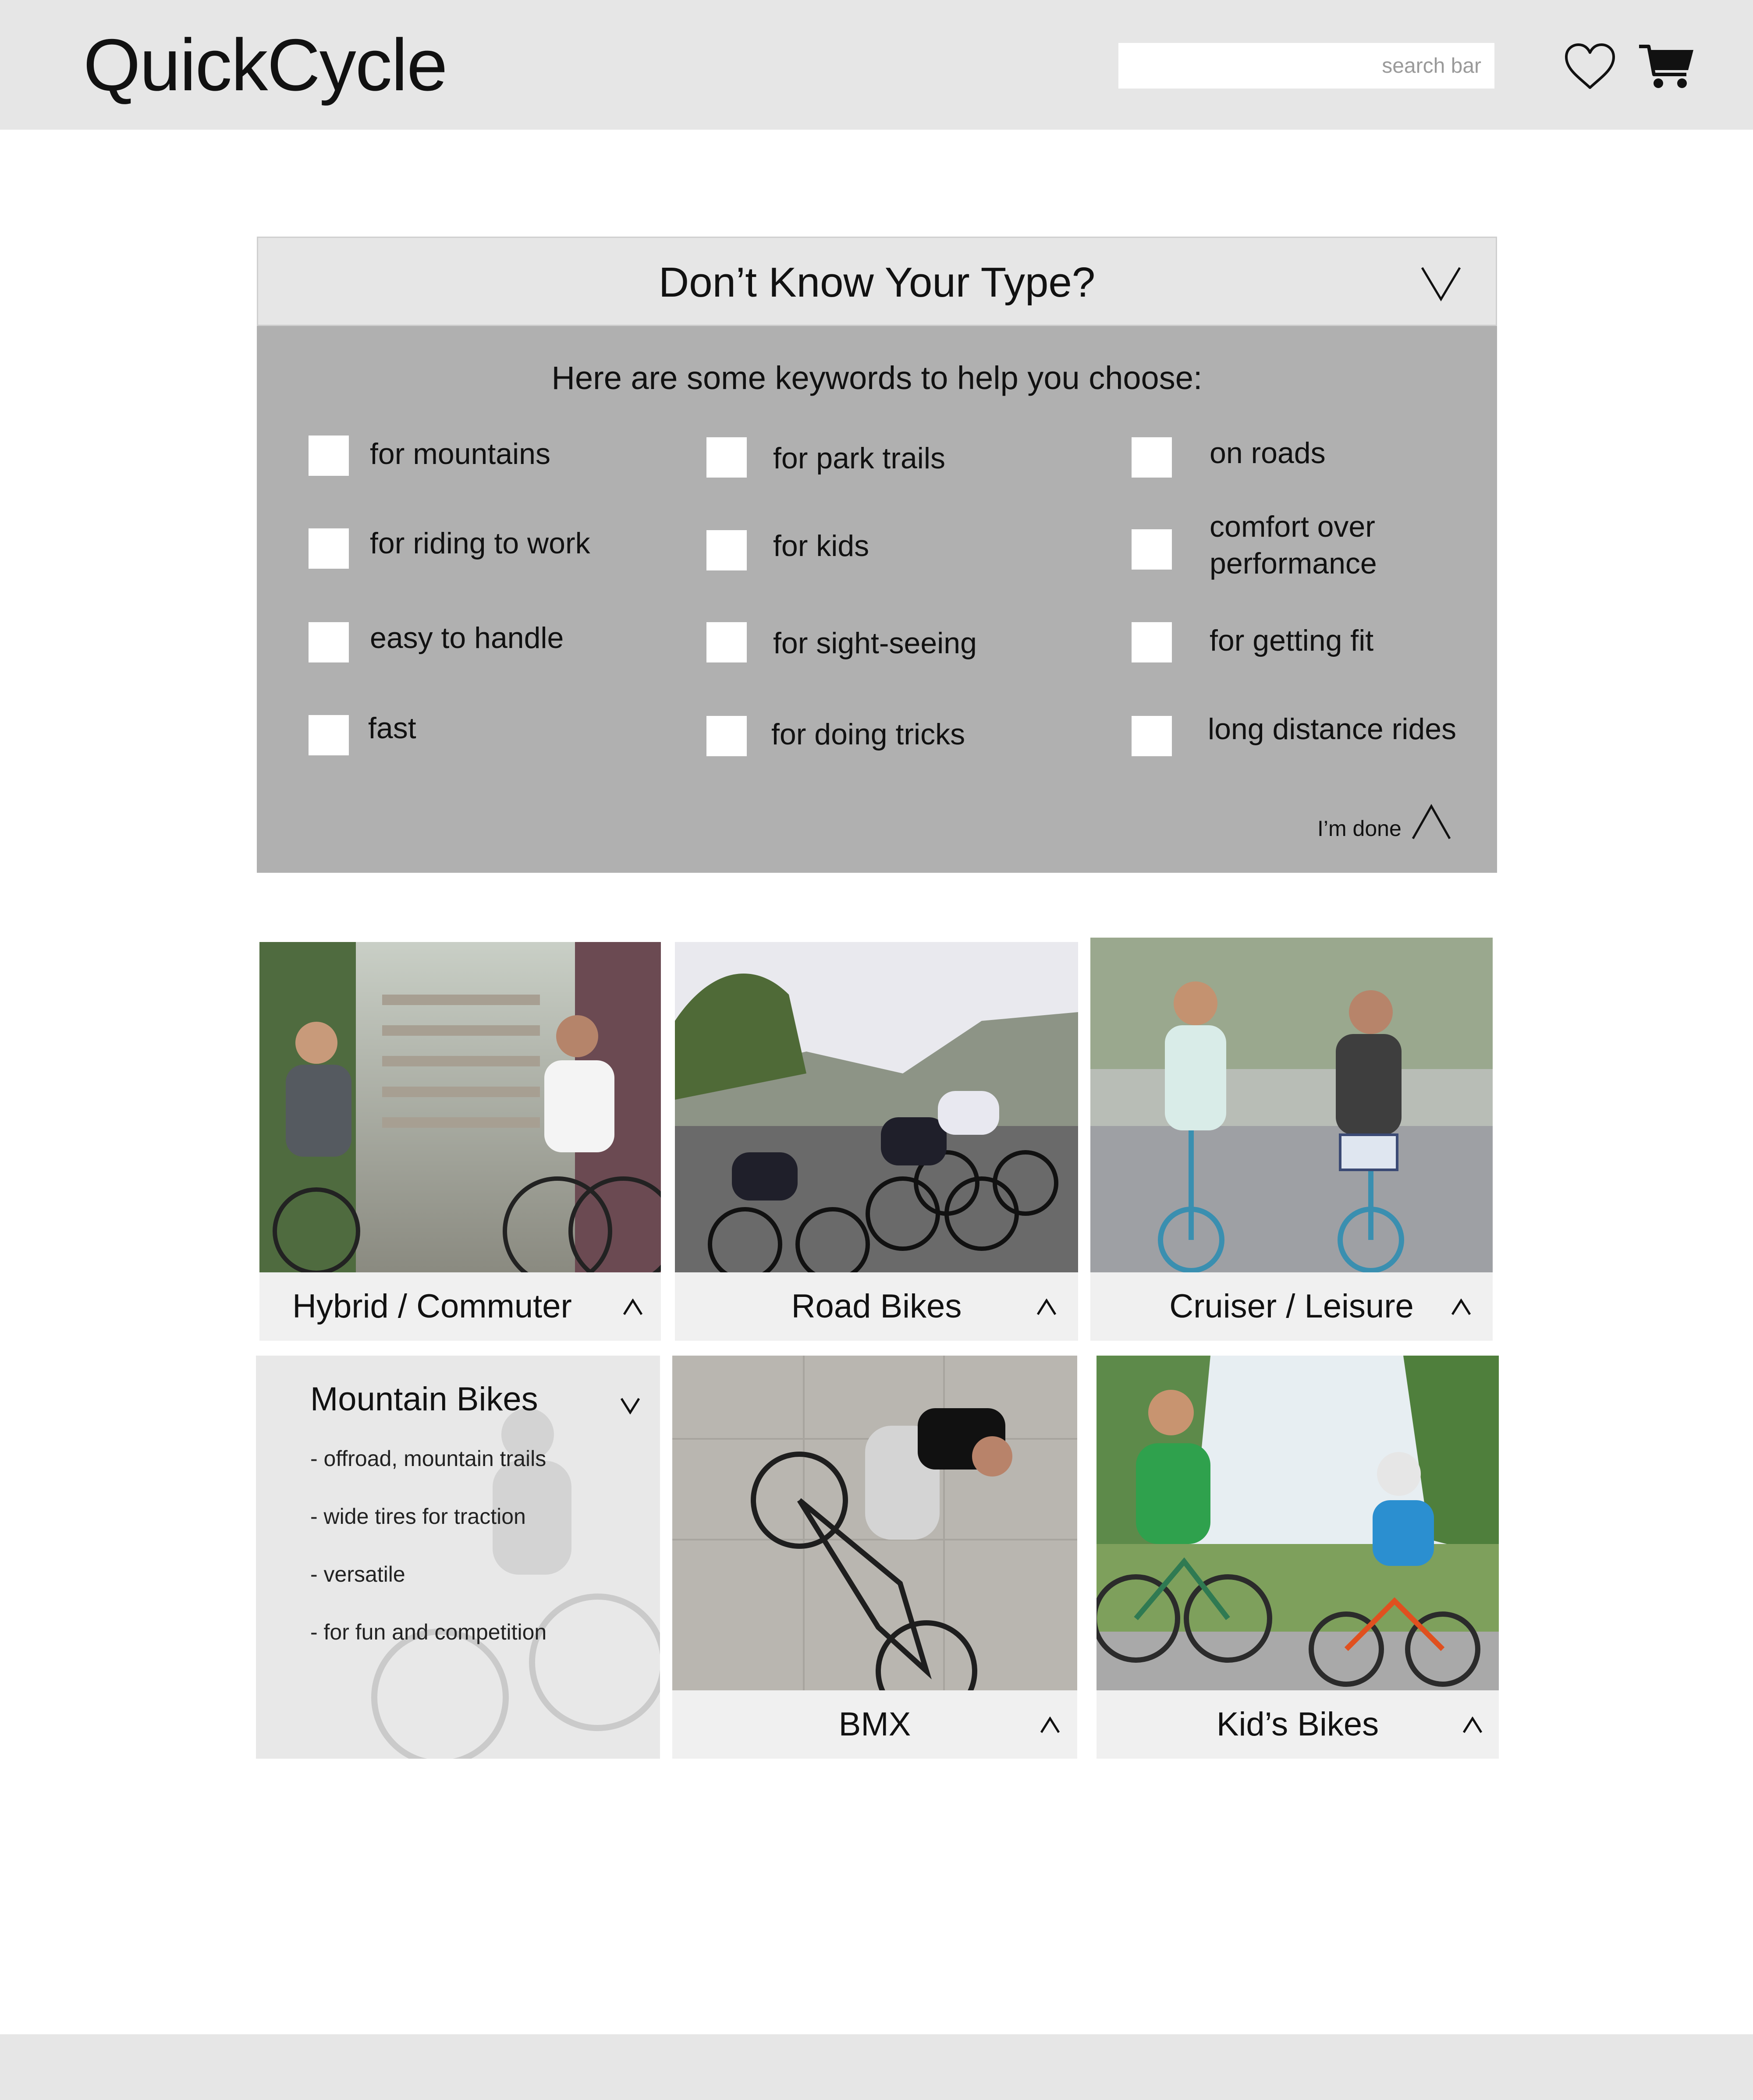 Image resolution: width=1753 pixels, height=2100 pixels. What do you see at coordinates (428, 1458) in the screenshot?
I see `detail-item: - offroad, mountain trails` at bounding box center [428, 1458].